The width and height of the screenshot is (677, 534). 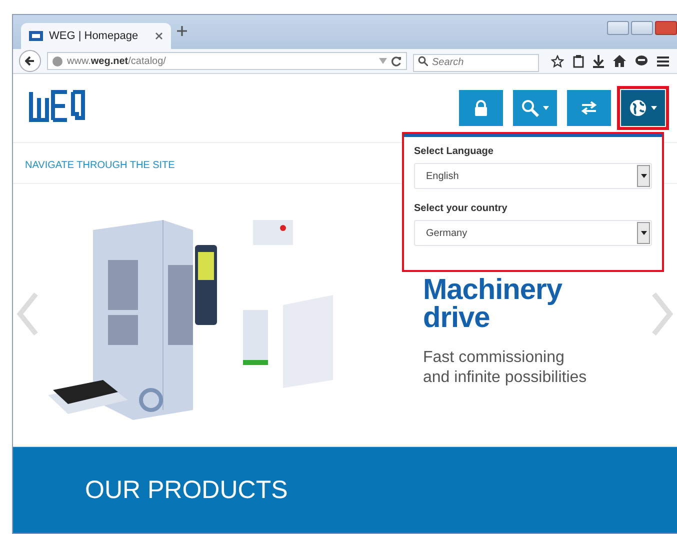 What do you see at coordinates (461, 208) in the screenshot?
I see `field-label: Select your country` at bounding box center [461, 208].